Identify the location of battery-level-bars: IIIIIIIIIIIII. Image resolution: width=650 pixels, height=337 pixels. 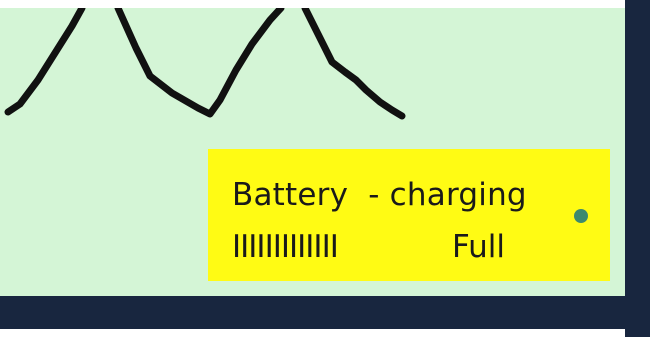
(285, 247).